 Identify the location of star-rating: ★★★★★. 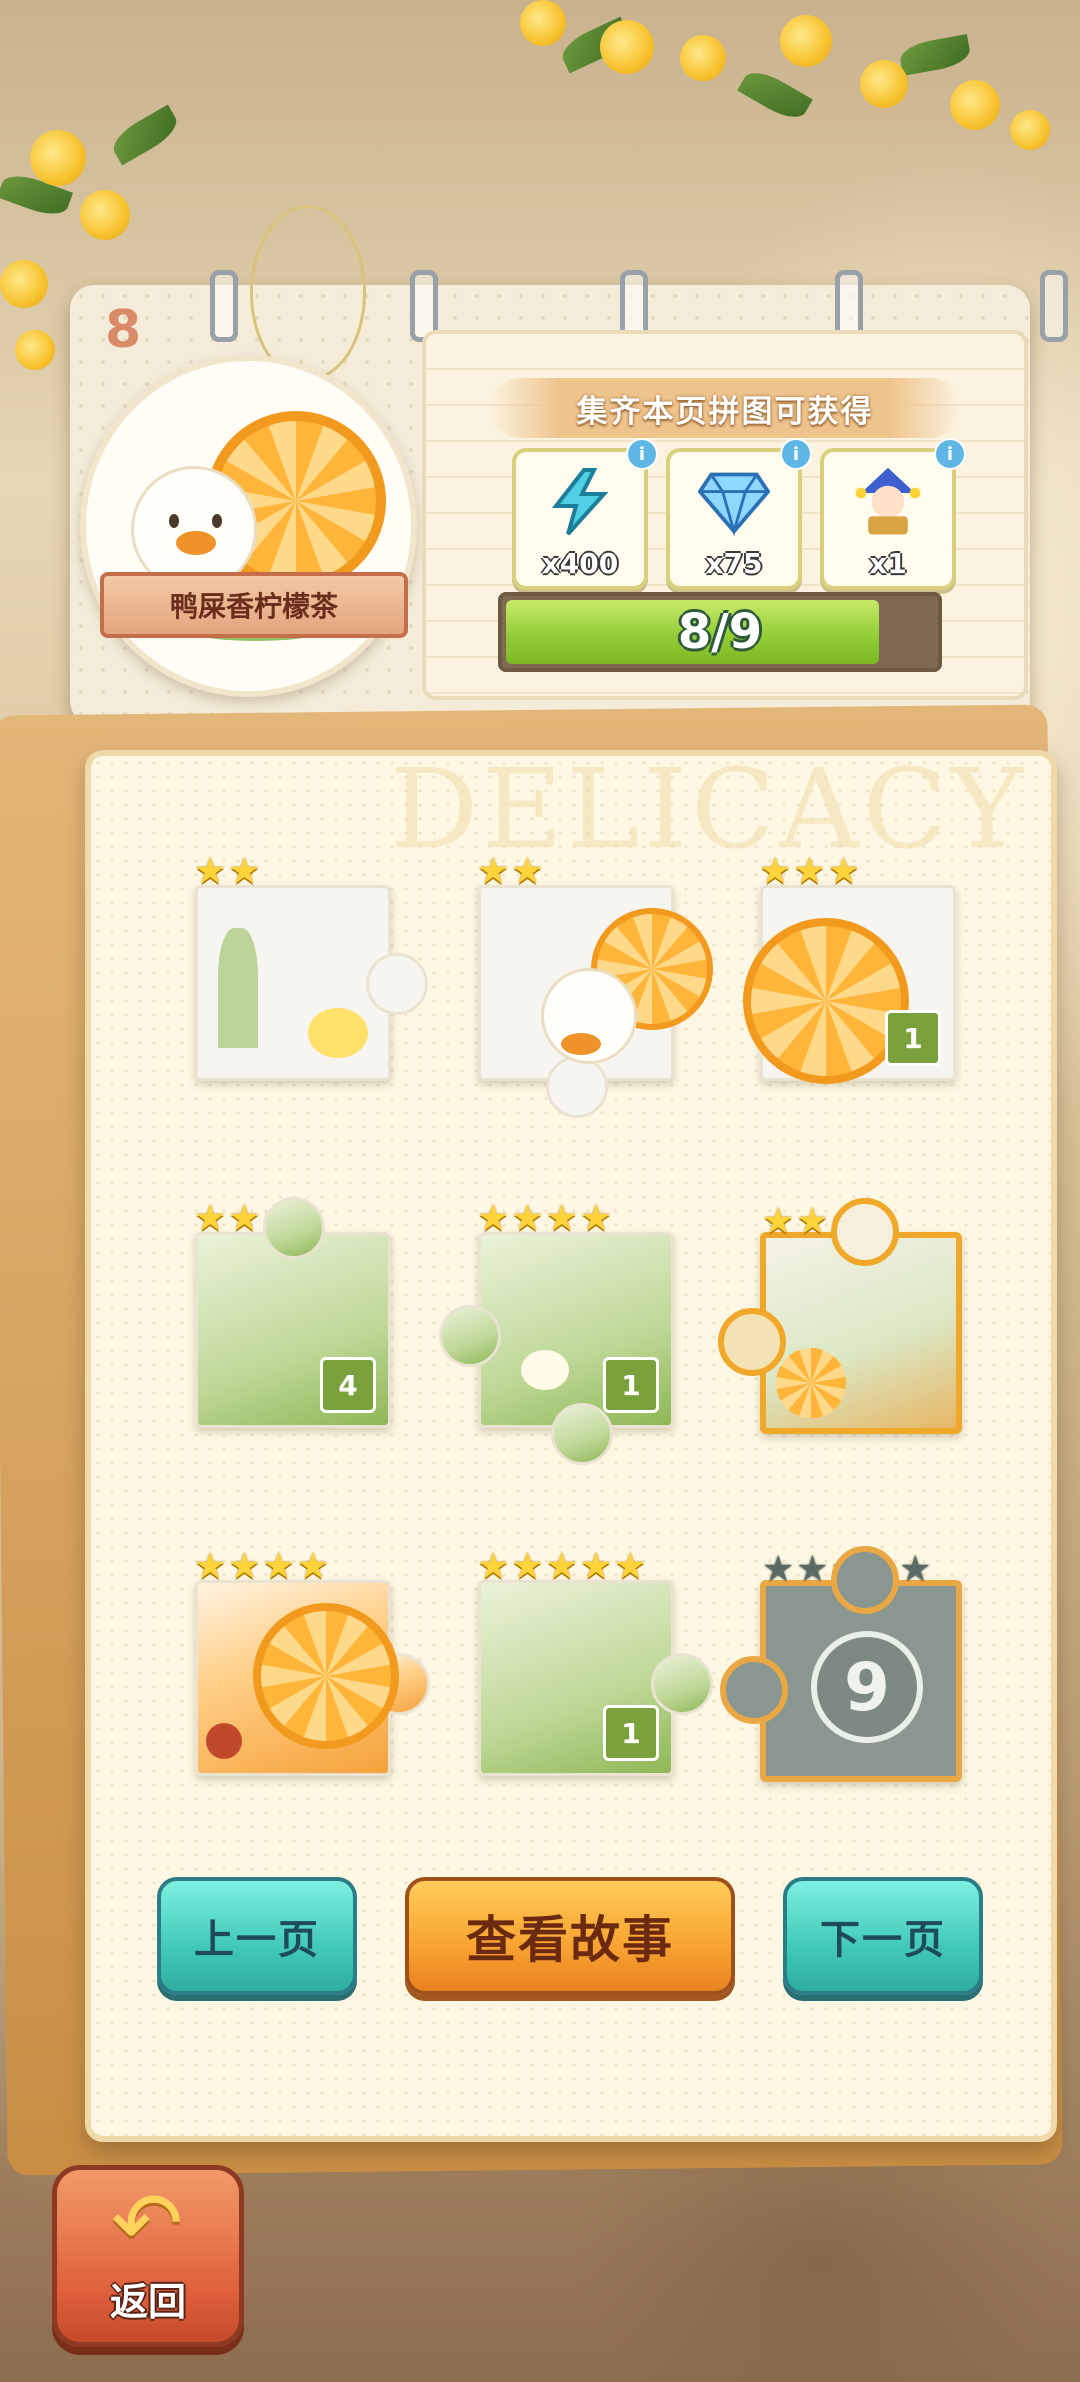
(561, 1567).